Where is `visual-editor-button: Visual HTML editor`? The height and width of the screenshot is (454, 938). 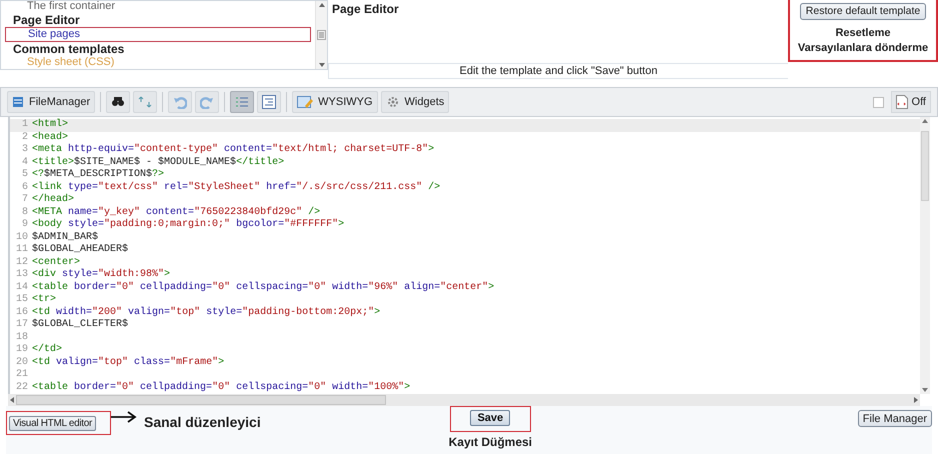
visual-editor-button: Visual HTML editor is located at coordinates (52, 423).